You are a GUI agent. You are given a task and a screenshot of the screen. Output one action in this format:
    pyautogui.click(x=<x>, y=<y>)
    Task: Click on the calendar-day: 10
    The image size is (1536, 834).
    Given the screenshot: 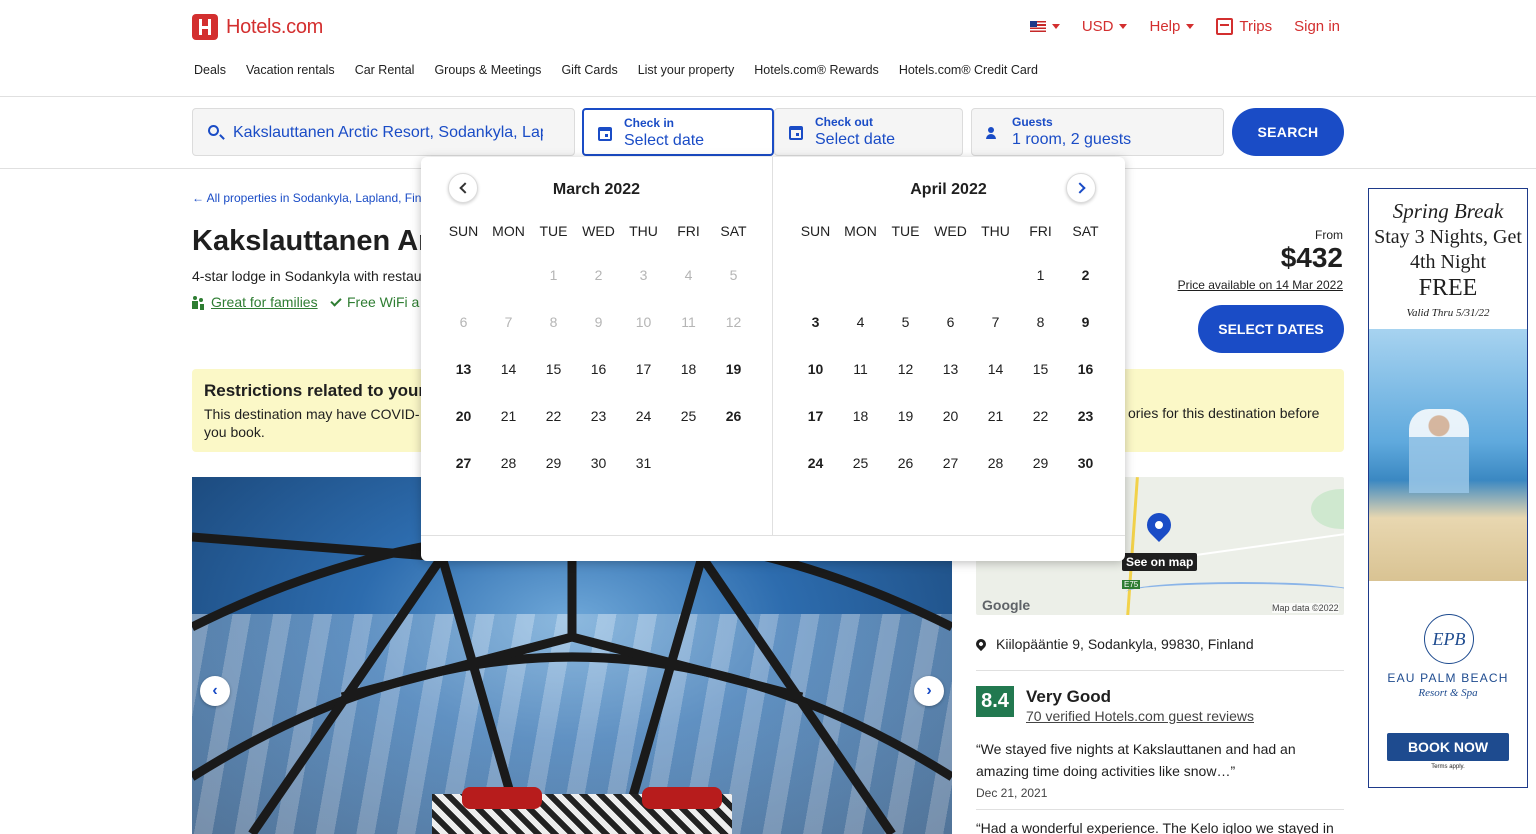 What is the action you would take?
    pyautogui.click(x=815, y=369)
    